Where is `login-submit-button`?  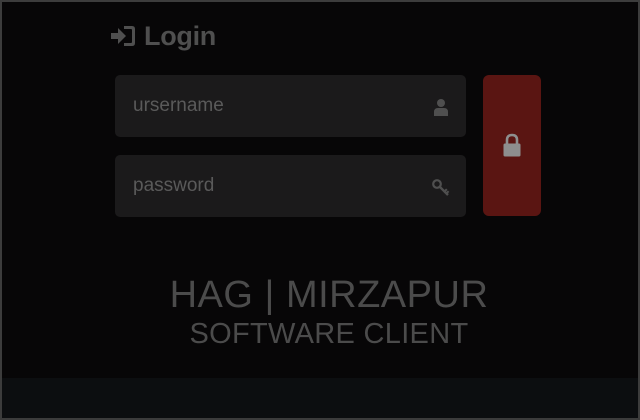 login-submit-button is located at coordinates (512, 145).